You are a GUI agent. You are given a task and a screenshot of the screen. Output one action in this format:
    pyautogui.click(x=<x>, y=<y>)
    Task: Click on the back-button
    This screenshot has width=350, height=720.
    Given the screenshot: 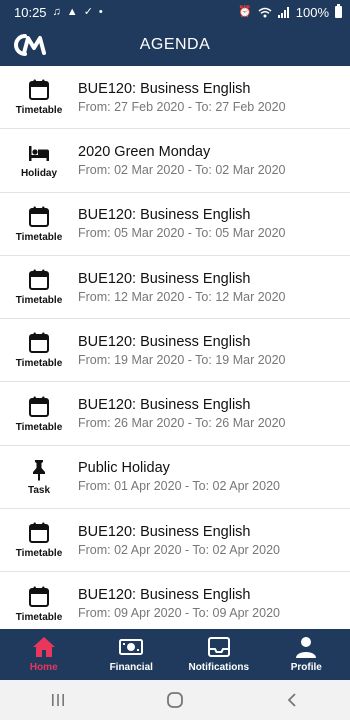 What is the action you would take?
    pyautogui.click(x=292, y=700)
    